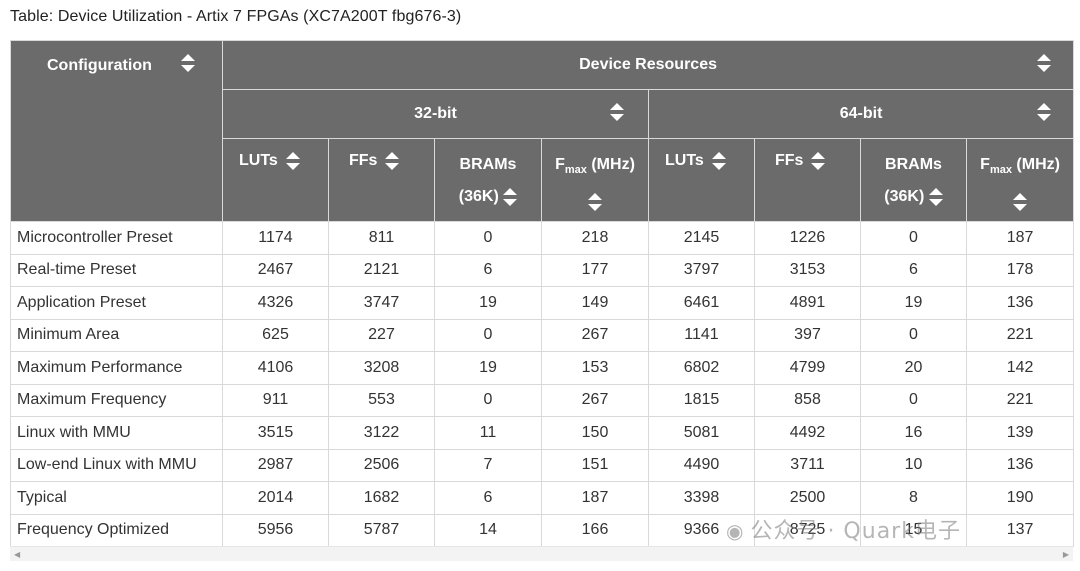 The width and height of the screenshot is (1080, 571). What do you see at coordinates (99, 65) in the screenshot?
I see `header-configuration-label: Configuration` at bounding box center [99, 65].